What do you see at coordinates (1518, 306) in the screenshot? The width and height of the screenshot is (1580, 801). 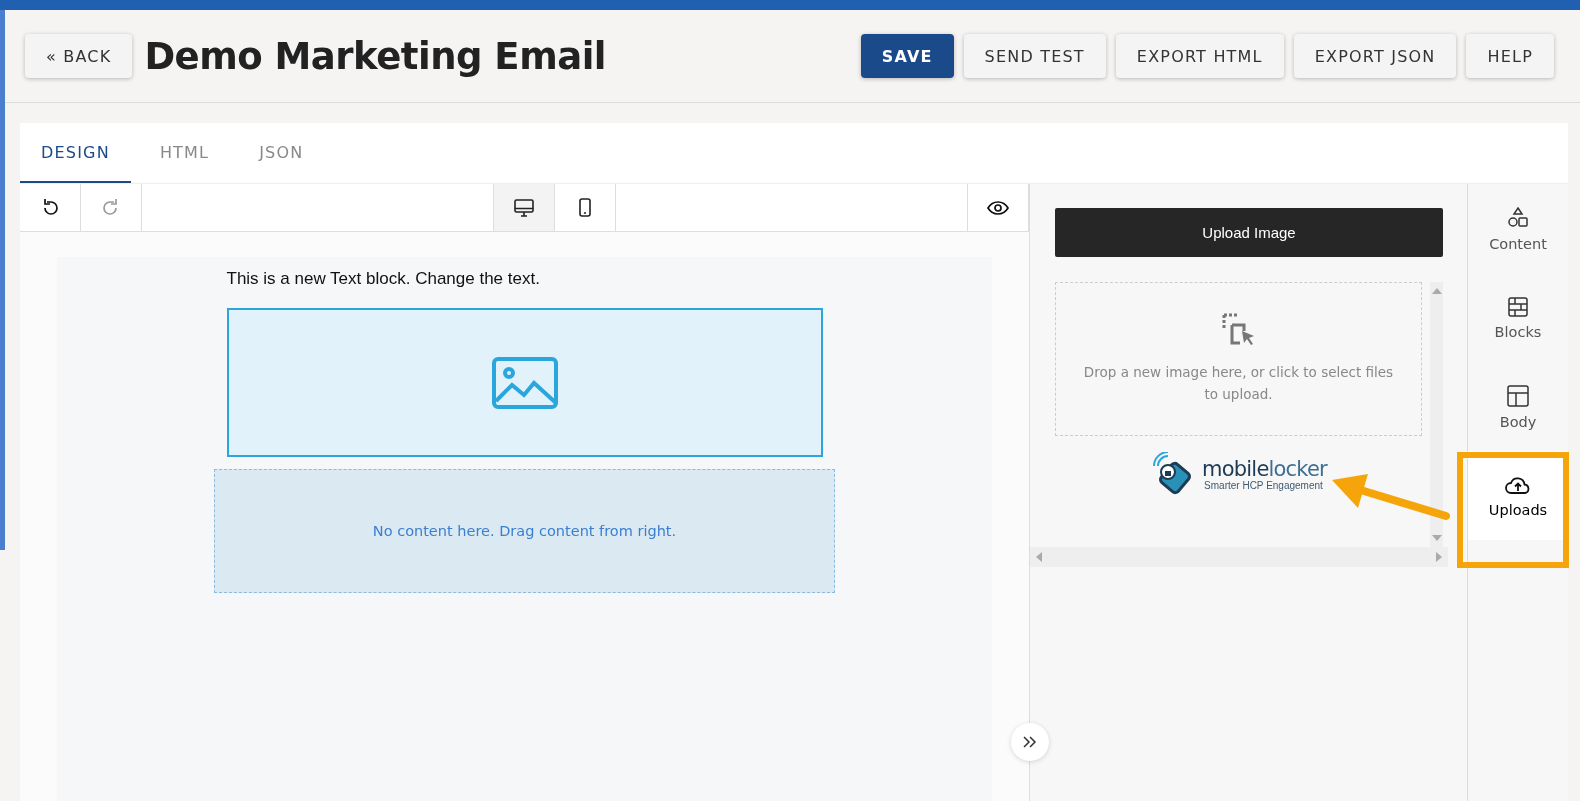 I see `blocks-icon` at bounding box center [1518, 306].